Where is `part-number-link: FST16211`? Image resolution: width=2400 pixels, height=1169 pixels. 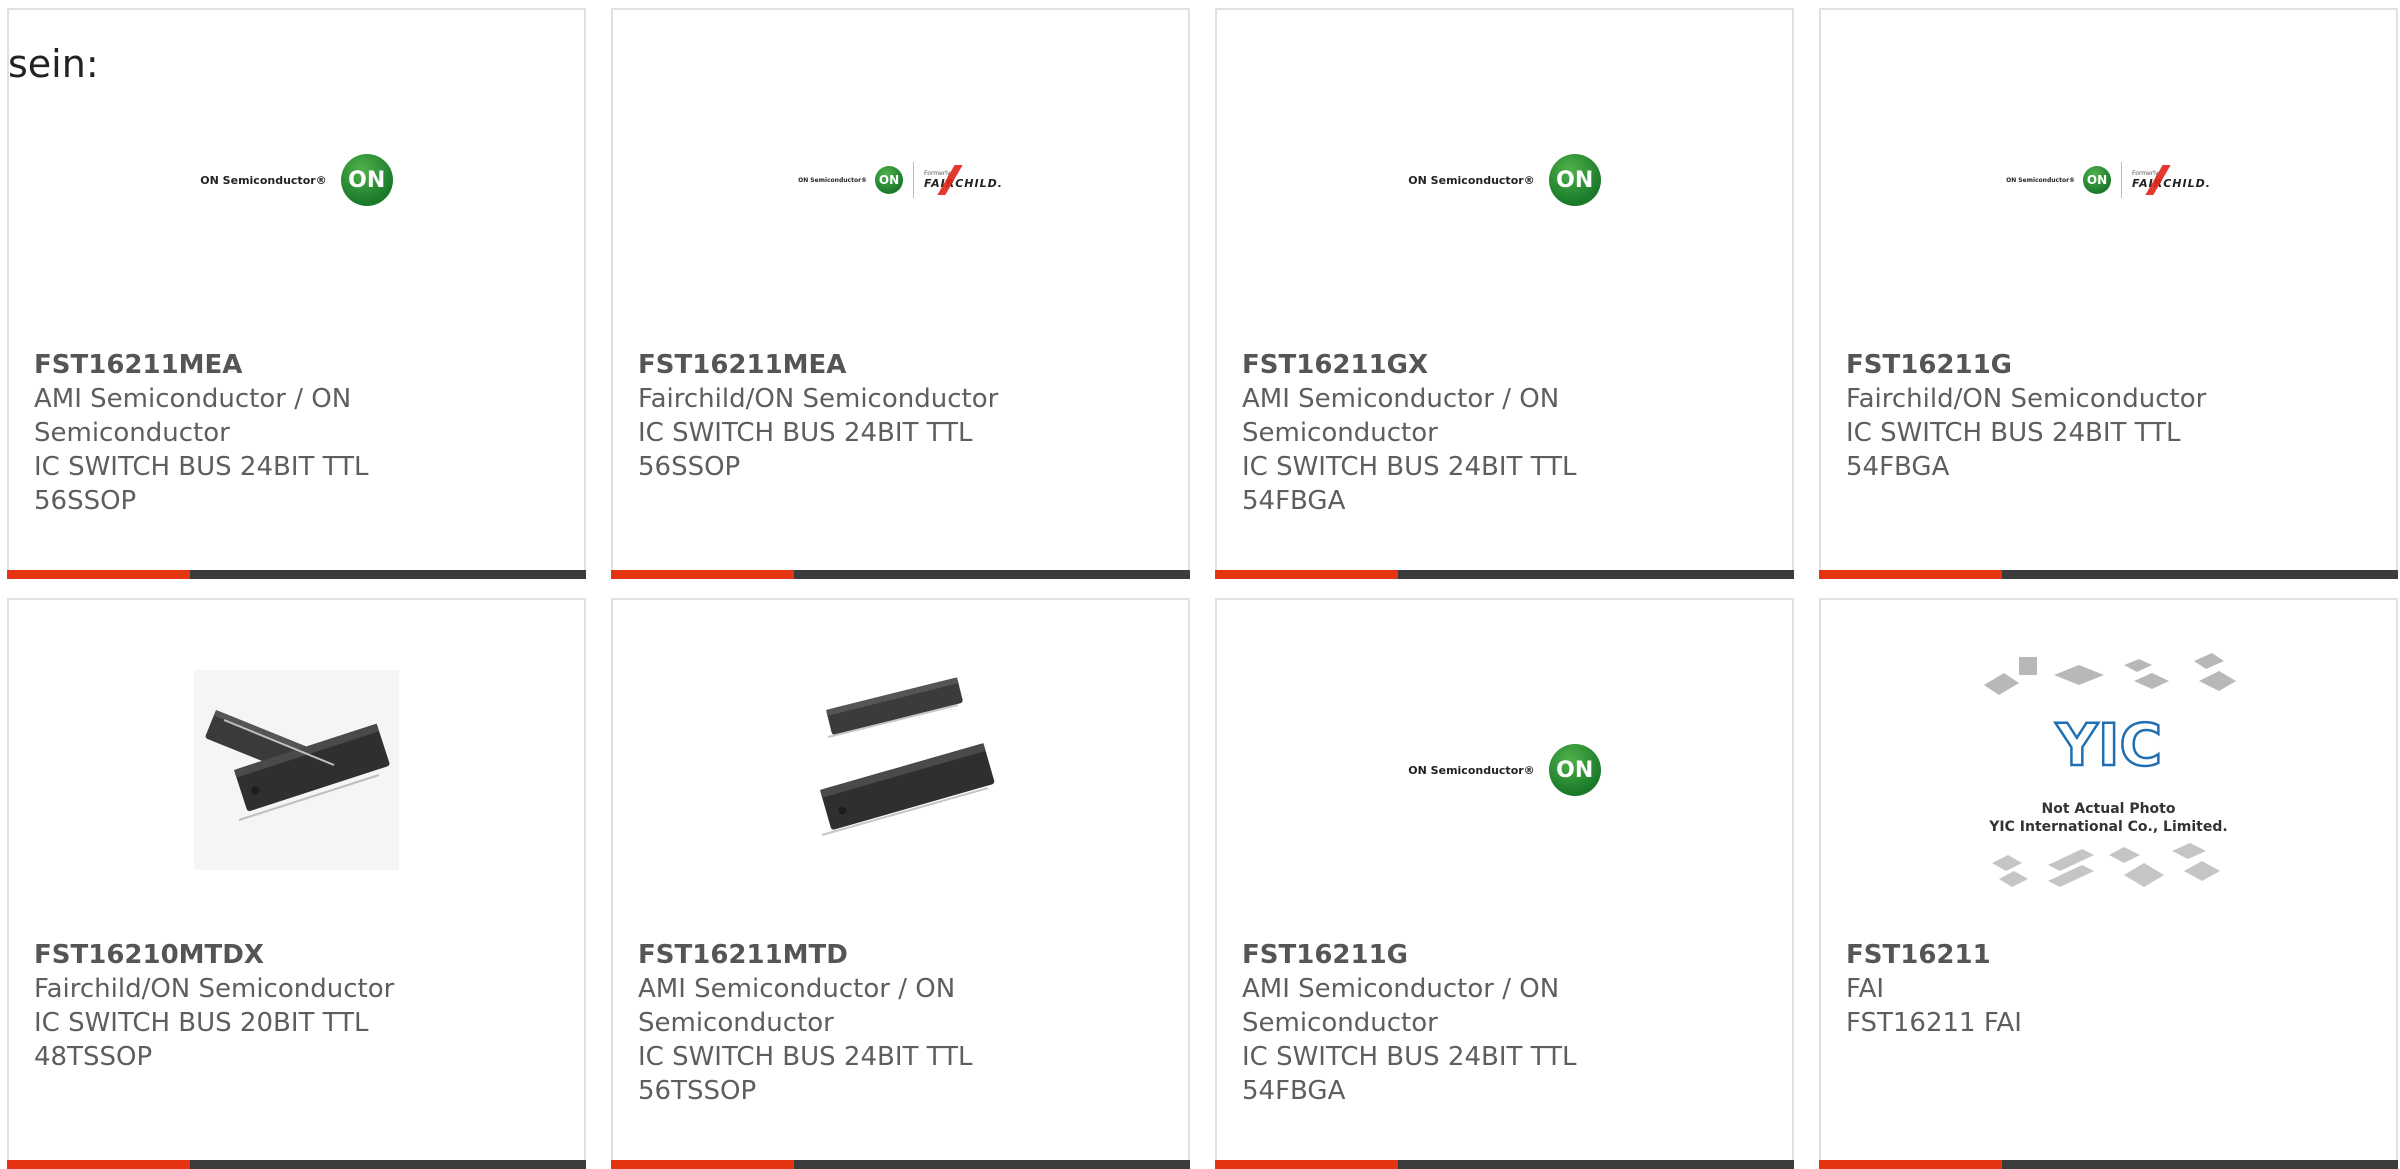
part-number-link: FST16211 is located at coordinates (2111, 955).